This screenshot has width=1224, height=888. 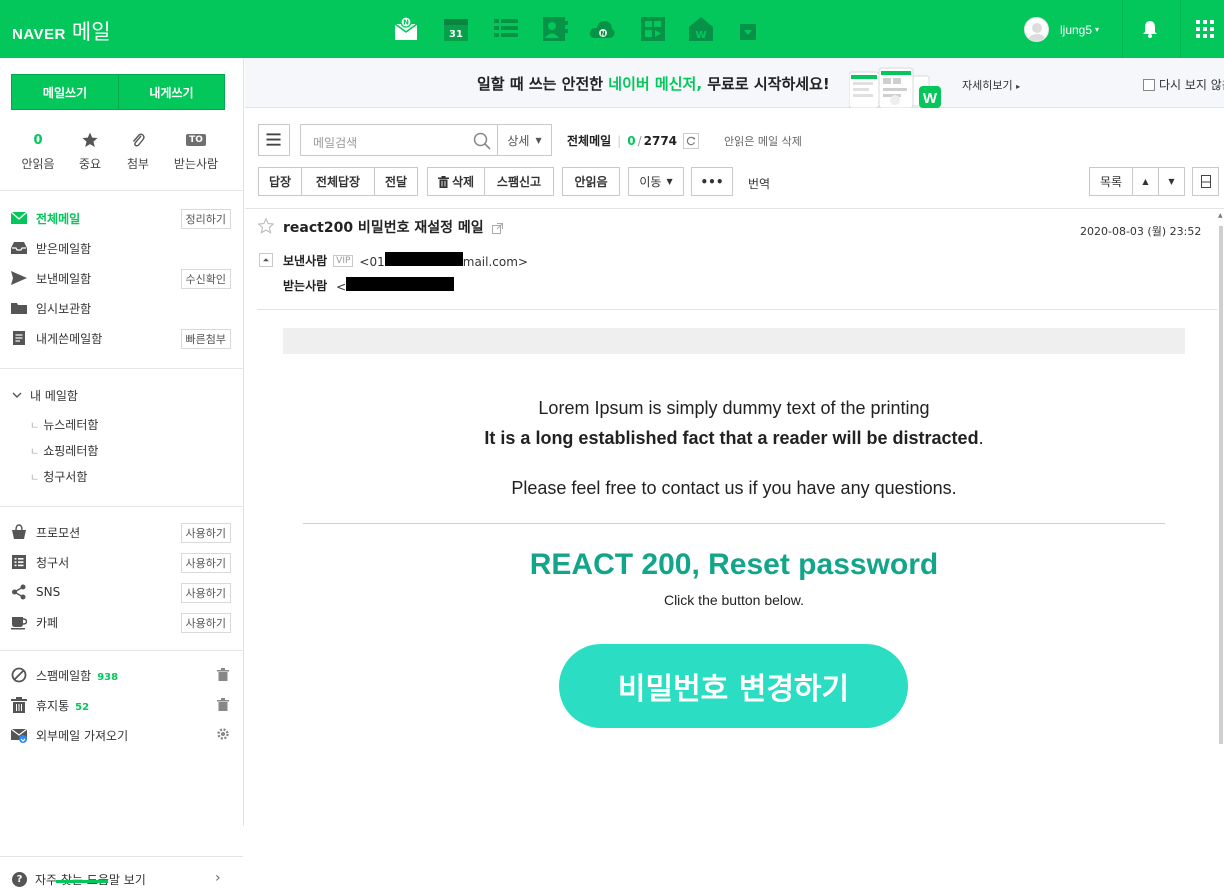 What do you see at coordinates (1145, 181) in the screenshot?
I see `previous-mail-button: ▲` at bounding box center [1145, 181].